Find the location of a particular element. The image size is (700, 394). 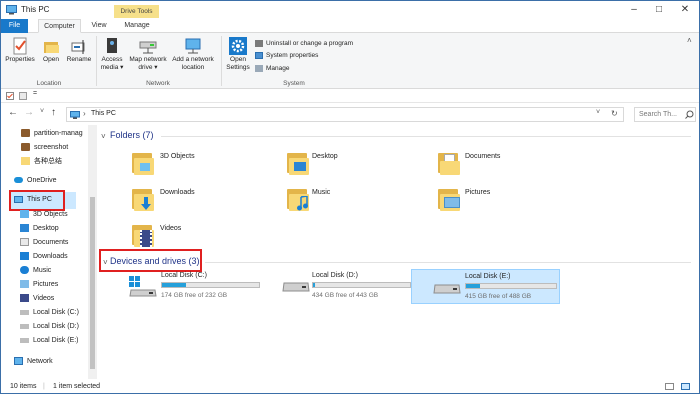

sidebar-item-music: Music is located at coordinates (54, 271).